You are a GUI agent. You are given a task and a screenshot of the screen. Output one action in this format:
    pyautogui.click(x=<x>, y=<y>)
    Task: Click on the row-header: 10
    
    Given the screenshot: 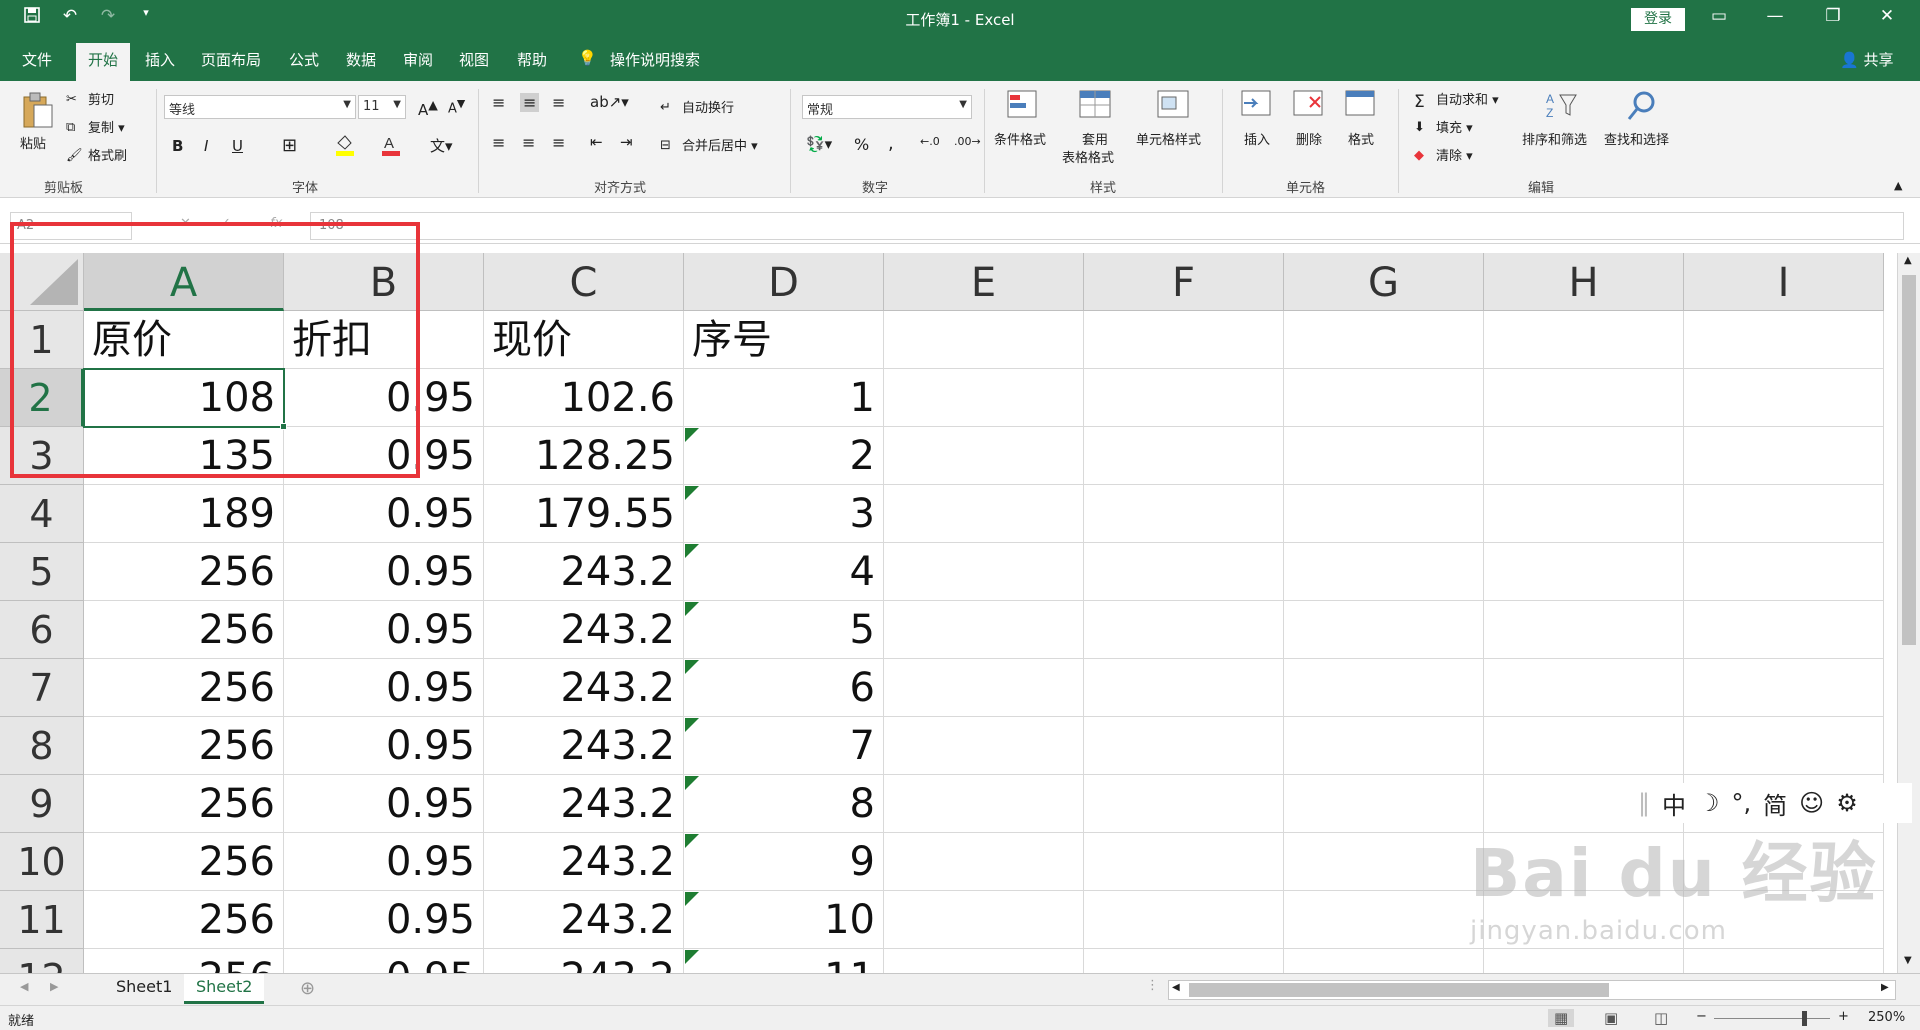 What is the action you would take?
    pyautogui.click(x=42, y=862)
    